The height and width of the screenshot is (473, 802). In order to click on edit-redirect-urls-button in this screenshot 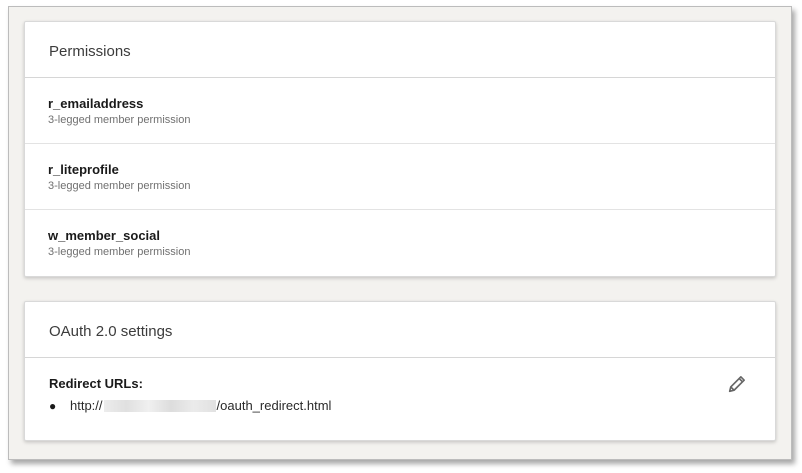, I will do `click(737, 384)`.